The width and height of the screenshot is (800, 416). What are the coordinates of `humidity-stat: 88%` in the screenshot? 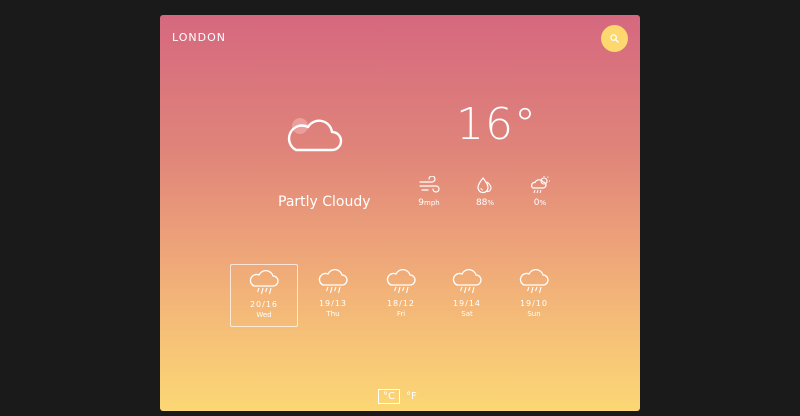 It's located at (485, 192).